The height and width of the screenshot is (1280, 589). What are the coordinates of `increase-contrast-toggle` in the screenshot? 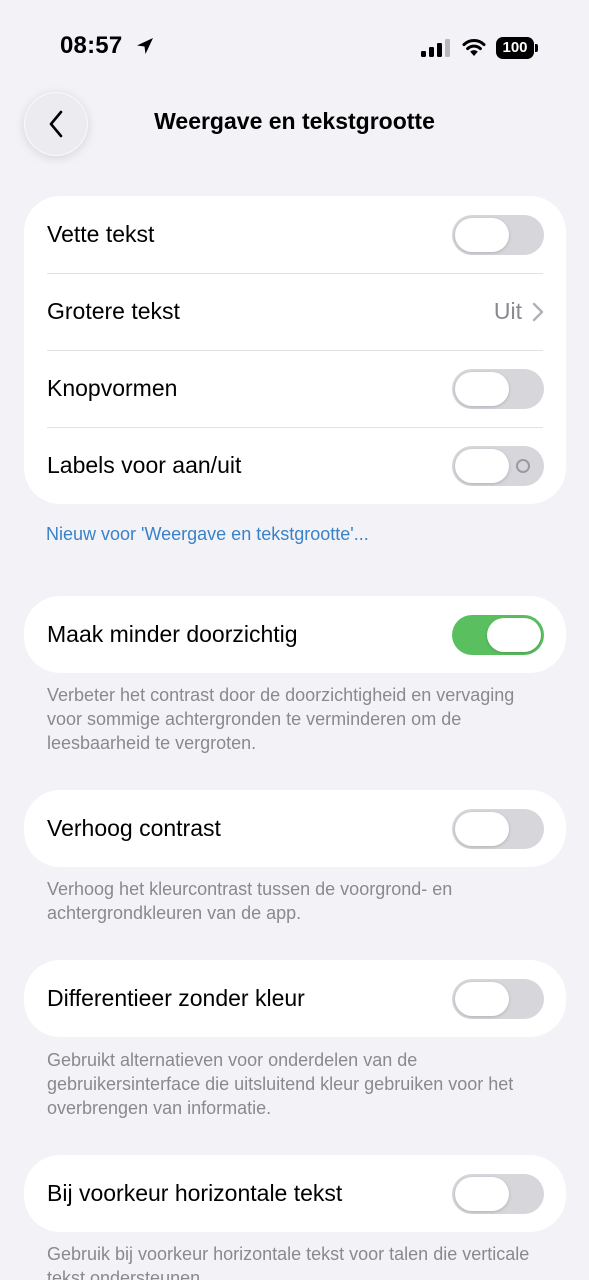 It's located at (498, 828).